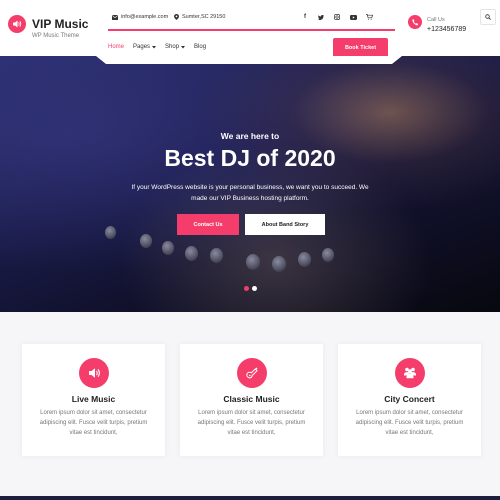 This screenshot has height=500, width=500. Describe the element at coordinates (360, 47) in the screenshot. I see `book-ticket-button: Book Ticket` at that location.